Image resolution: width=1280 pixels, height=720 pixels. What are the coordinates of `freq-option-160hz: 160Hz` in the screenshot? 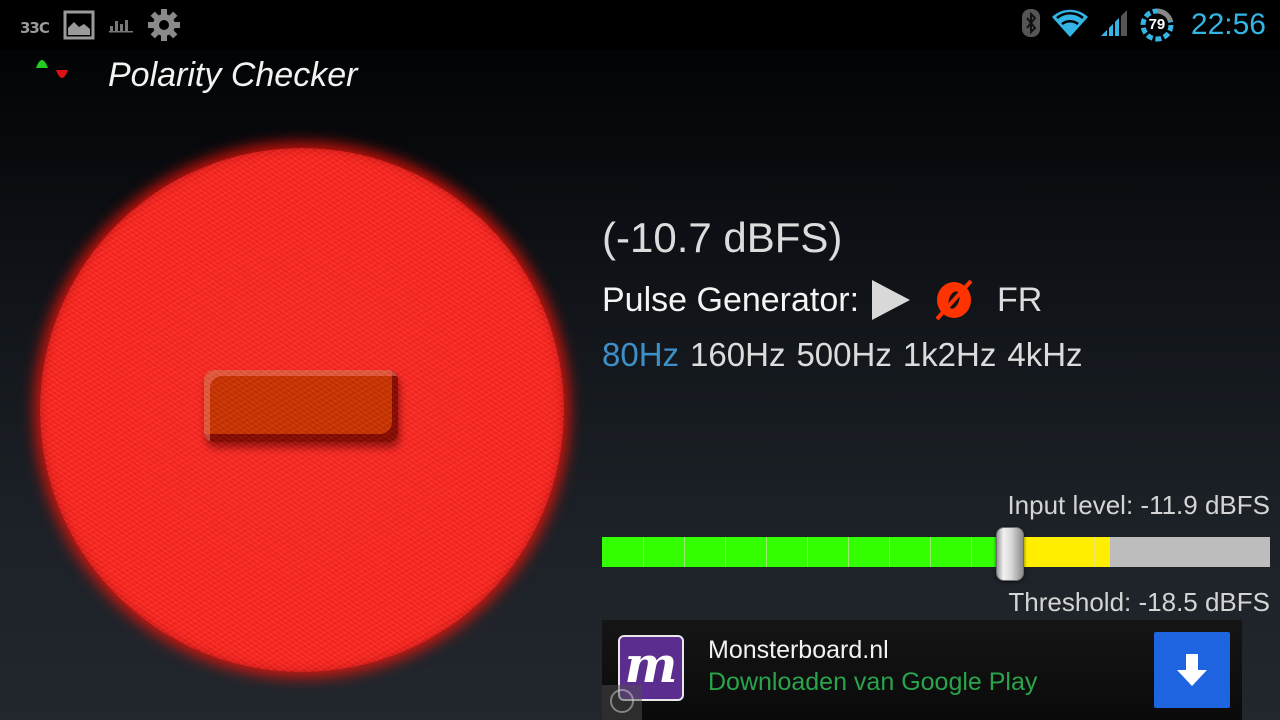 It's located at (737, 355).